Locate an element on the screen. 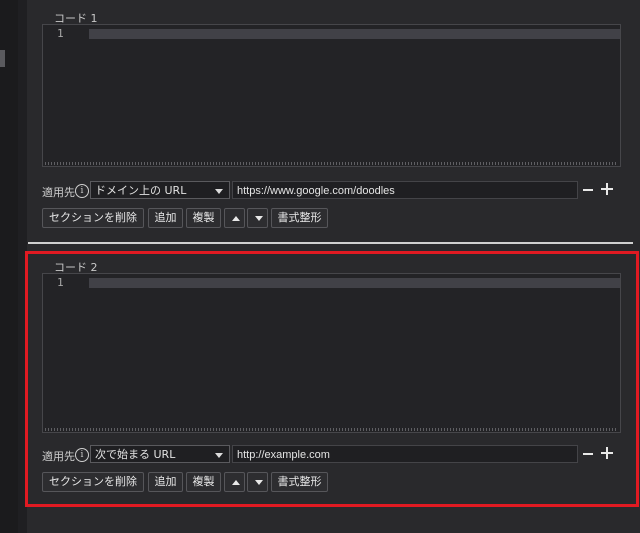 This screenshot has width=640, height=533. move-down-button is located at coordinates (257, 218).